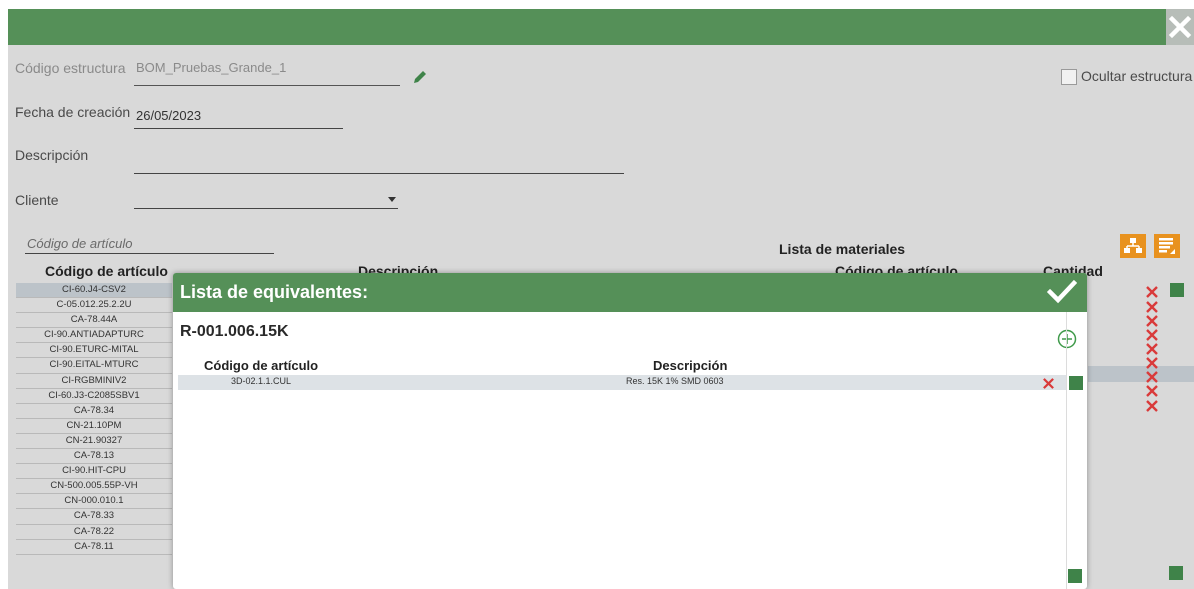  I want to click on equivalent-description-cell: Res. 15K 1% SMD 0603, so click(675, 381).